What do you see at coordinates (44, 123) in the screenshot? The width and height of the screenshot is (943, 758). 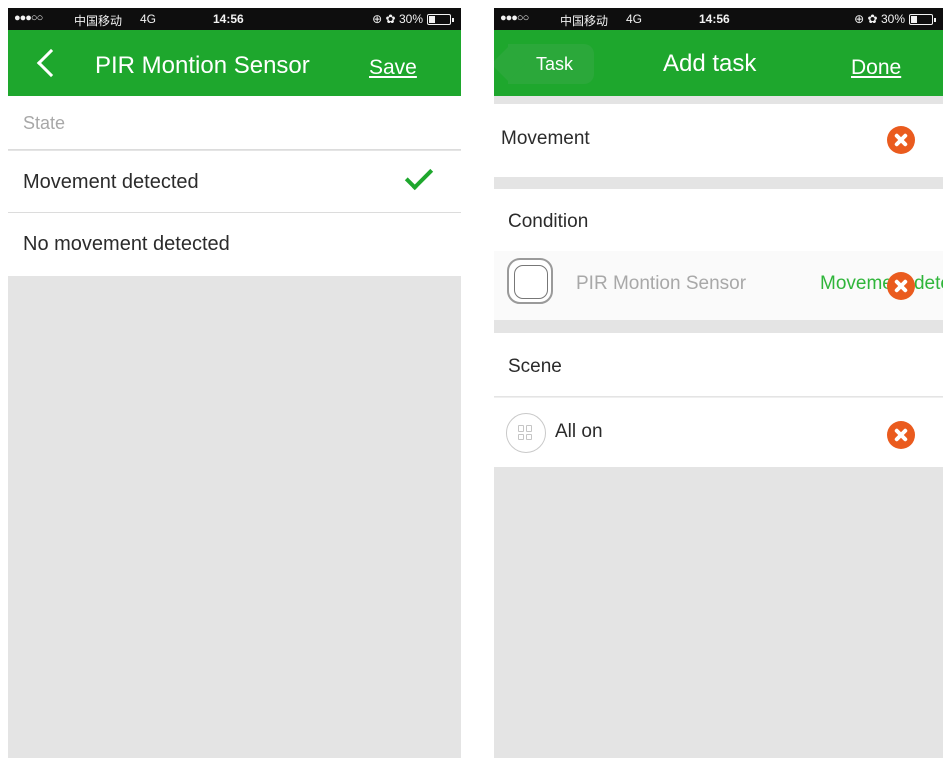 I see `state-header-label: State` at bounding box center [44, 123].